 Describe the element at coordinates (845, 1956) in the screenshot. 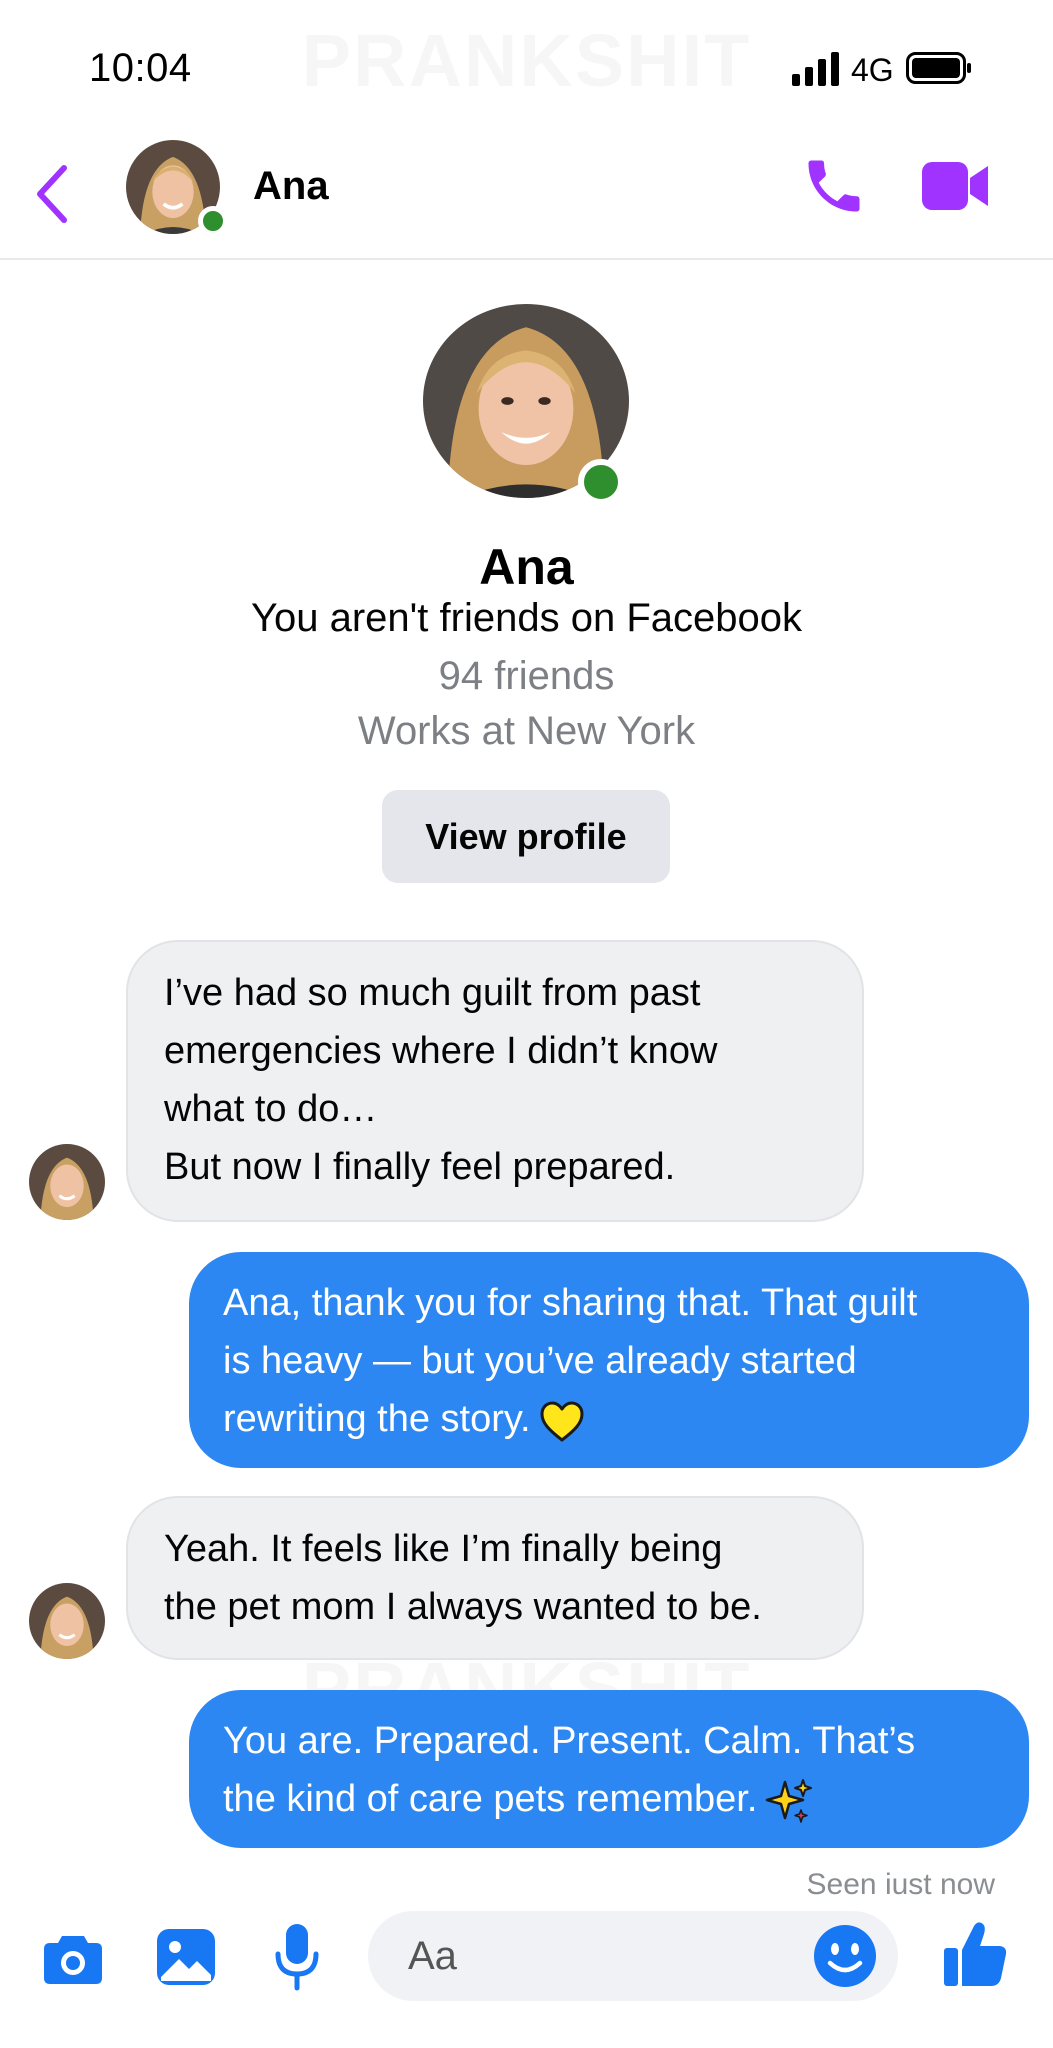

I see `emoji-icon` at that location.